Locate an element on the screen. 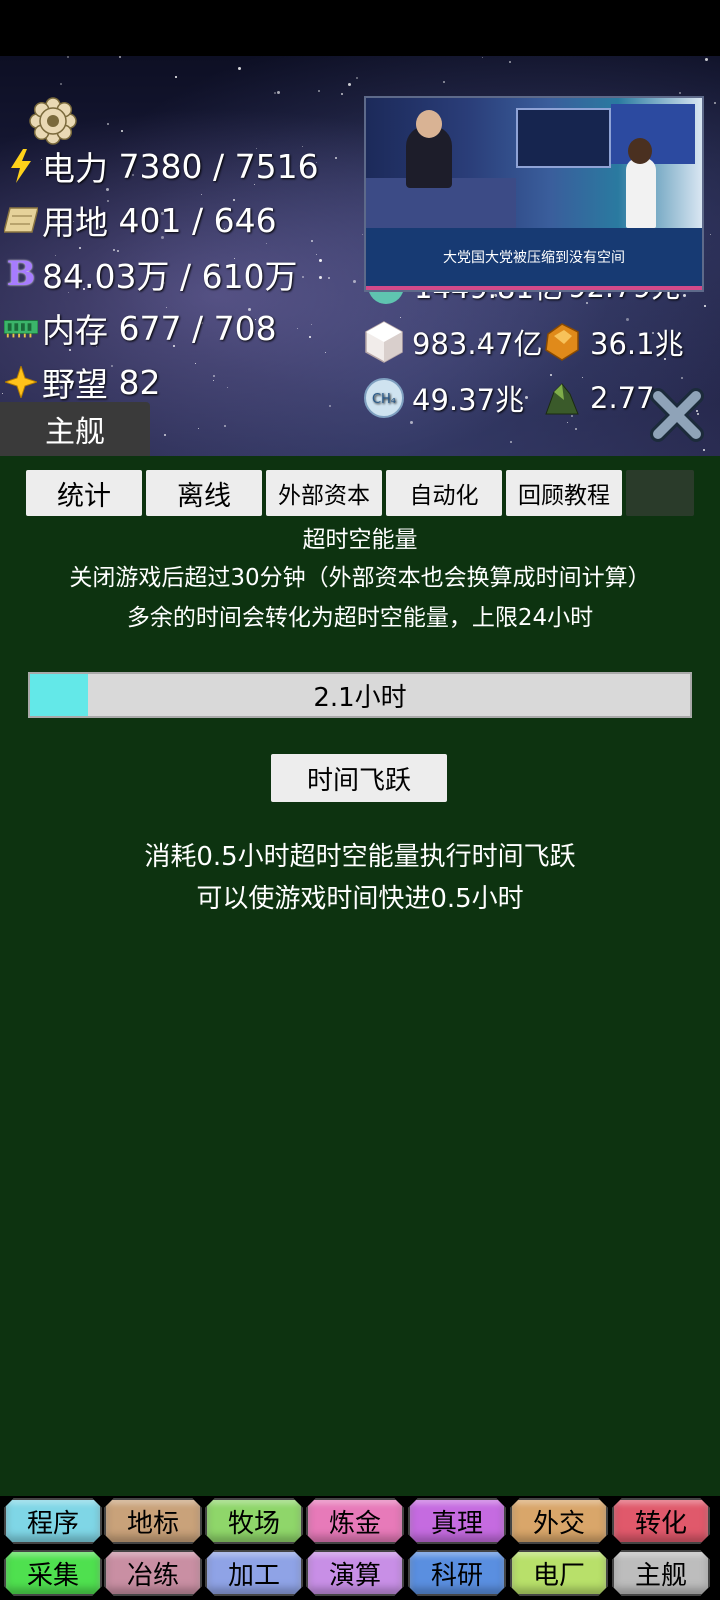 The height and width of the screenshot is (1600, 720). panel-tabs: 统计 离线 外部资本 自动化 回顾教程 is located at coordinates (360, 493).